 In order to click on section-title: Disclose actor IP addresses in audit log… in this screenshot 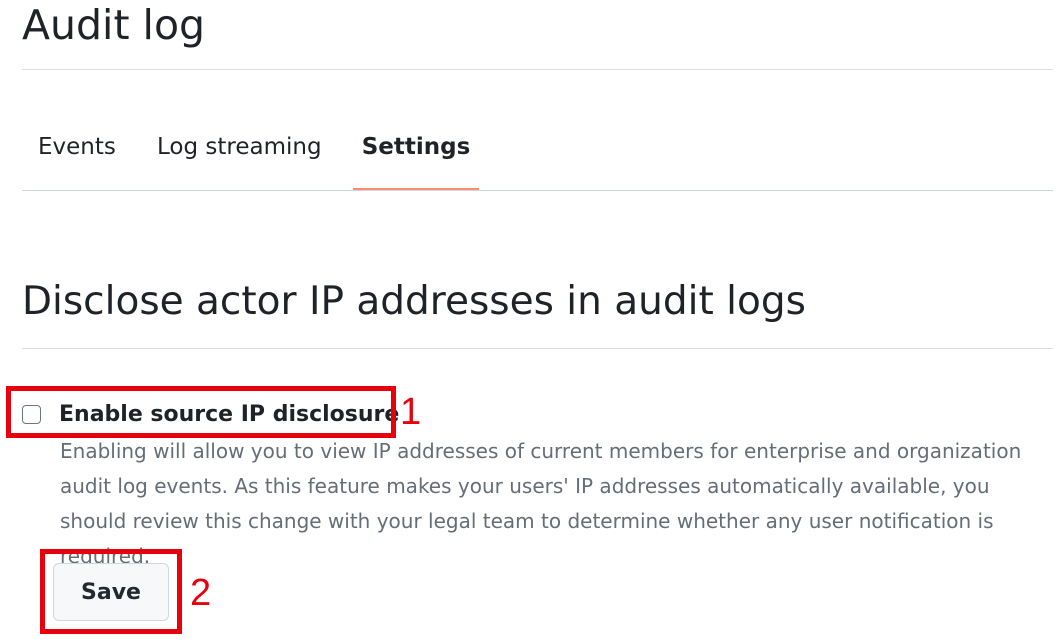, I will do `click(414, 301)`.